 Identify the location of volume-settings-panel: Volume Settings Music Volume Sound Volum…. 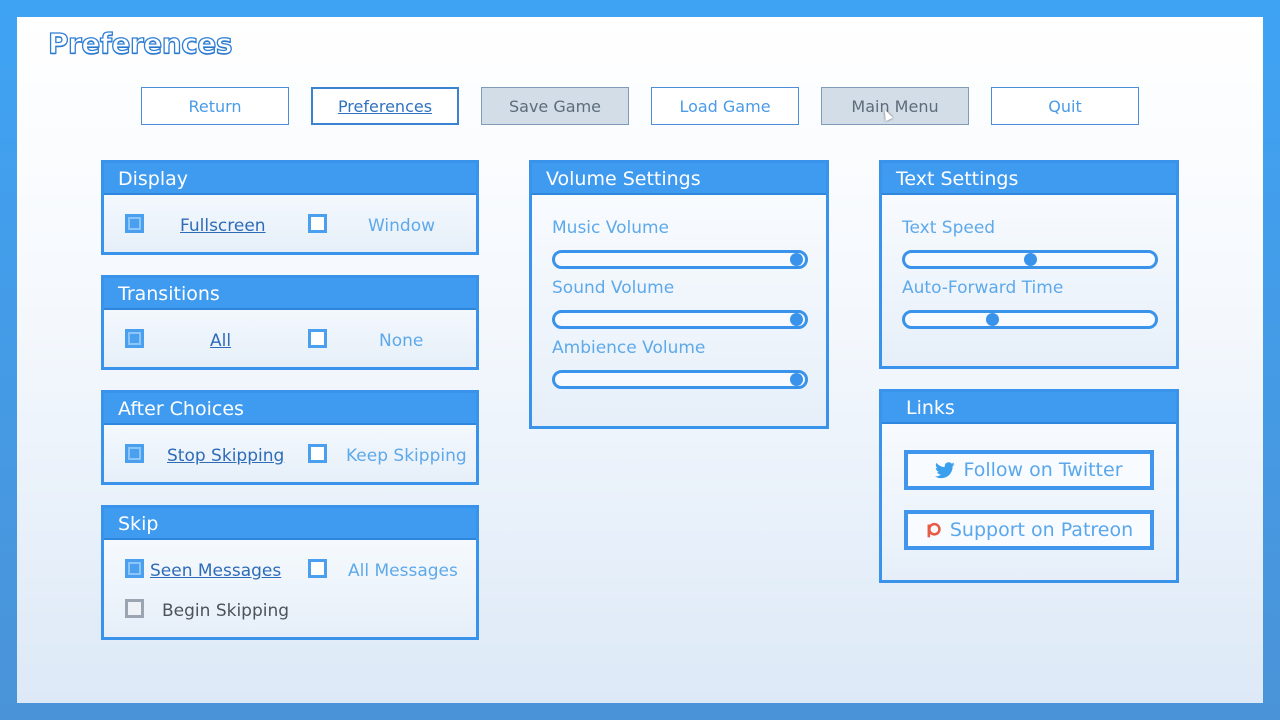
(679, 294).